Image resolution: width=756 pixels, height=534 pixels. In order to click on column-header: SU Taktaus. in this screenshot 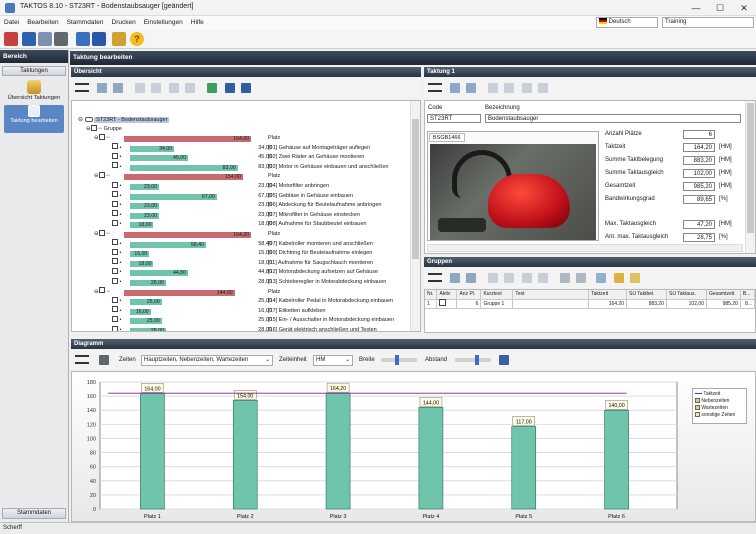, I will do `click(686, 295)`.